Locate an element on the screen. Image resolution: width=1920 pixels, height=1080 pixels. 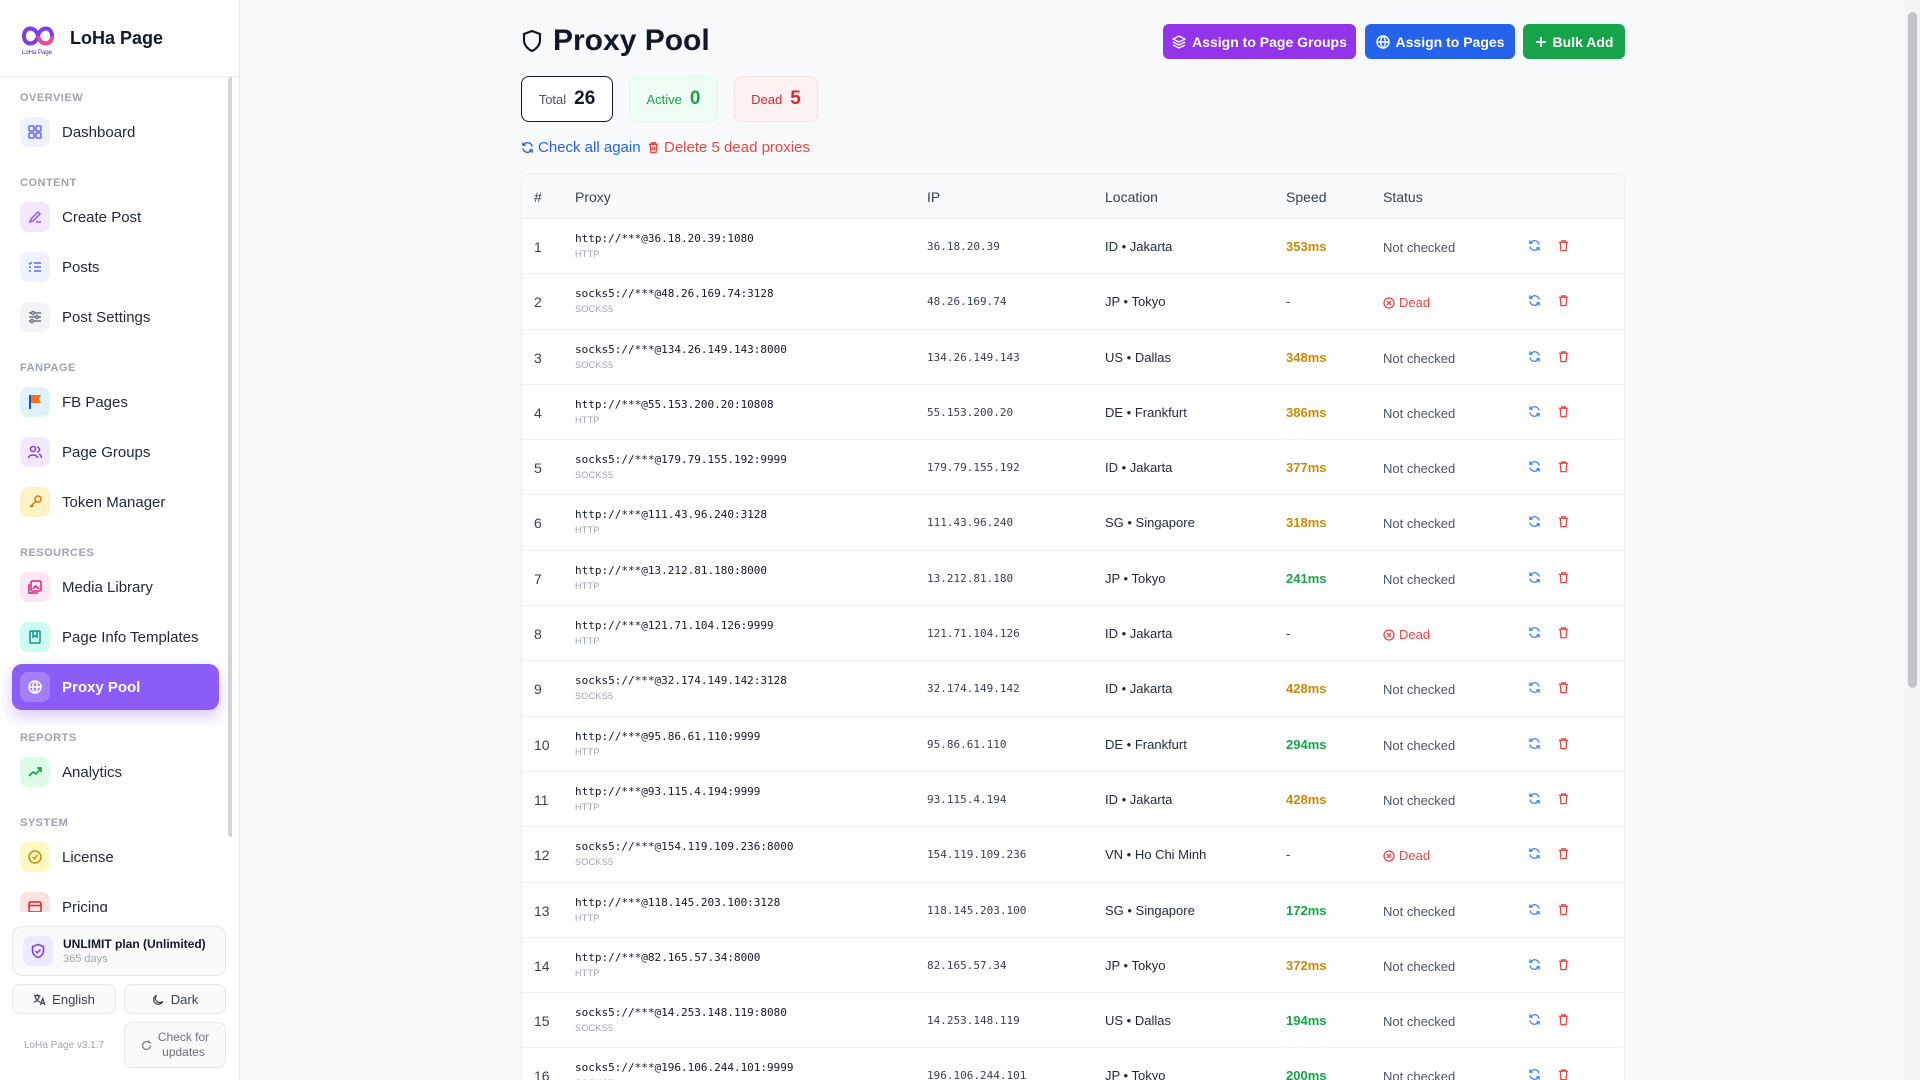
proxy-status-label: Not checked is located at coordinates (1419, 358).